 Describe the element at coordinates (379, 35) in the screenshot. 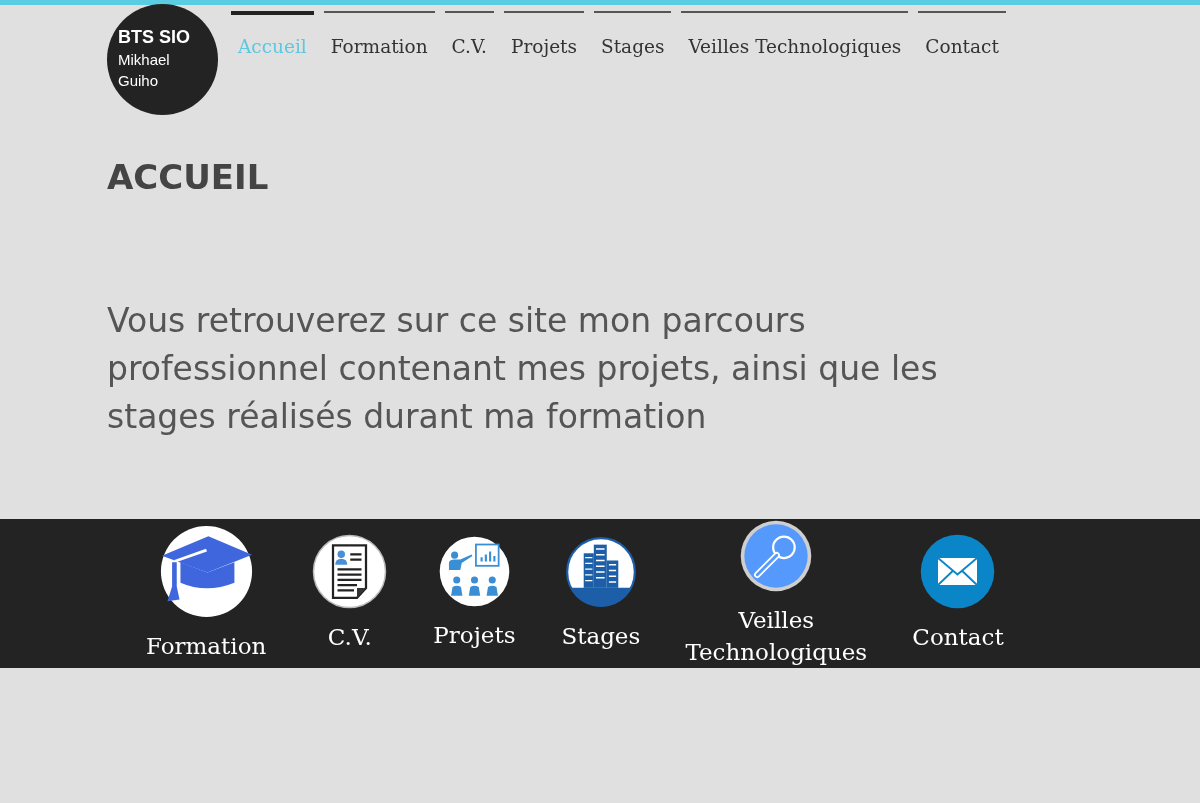

I see `nav-link: Formation` at that location.